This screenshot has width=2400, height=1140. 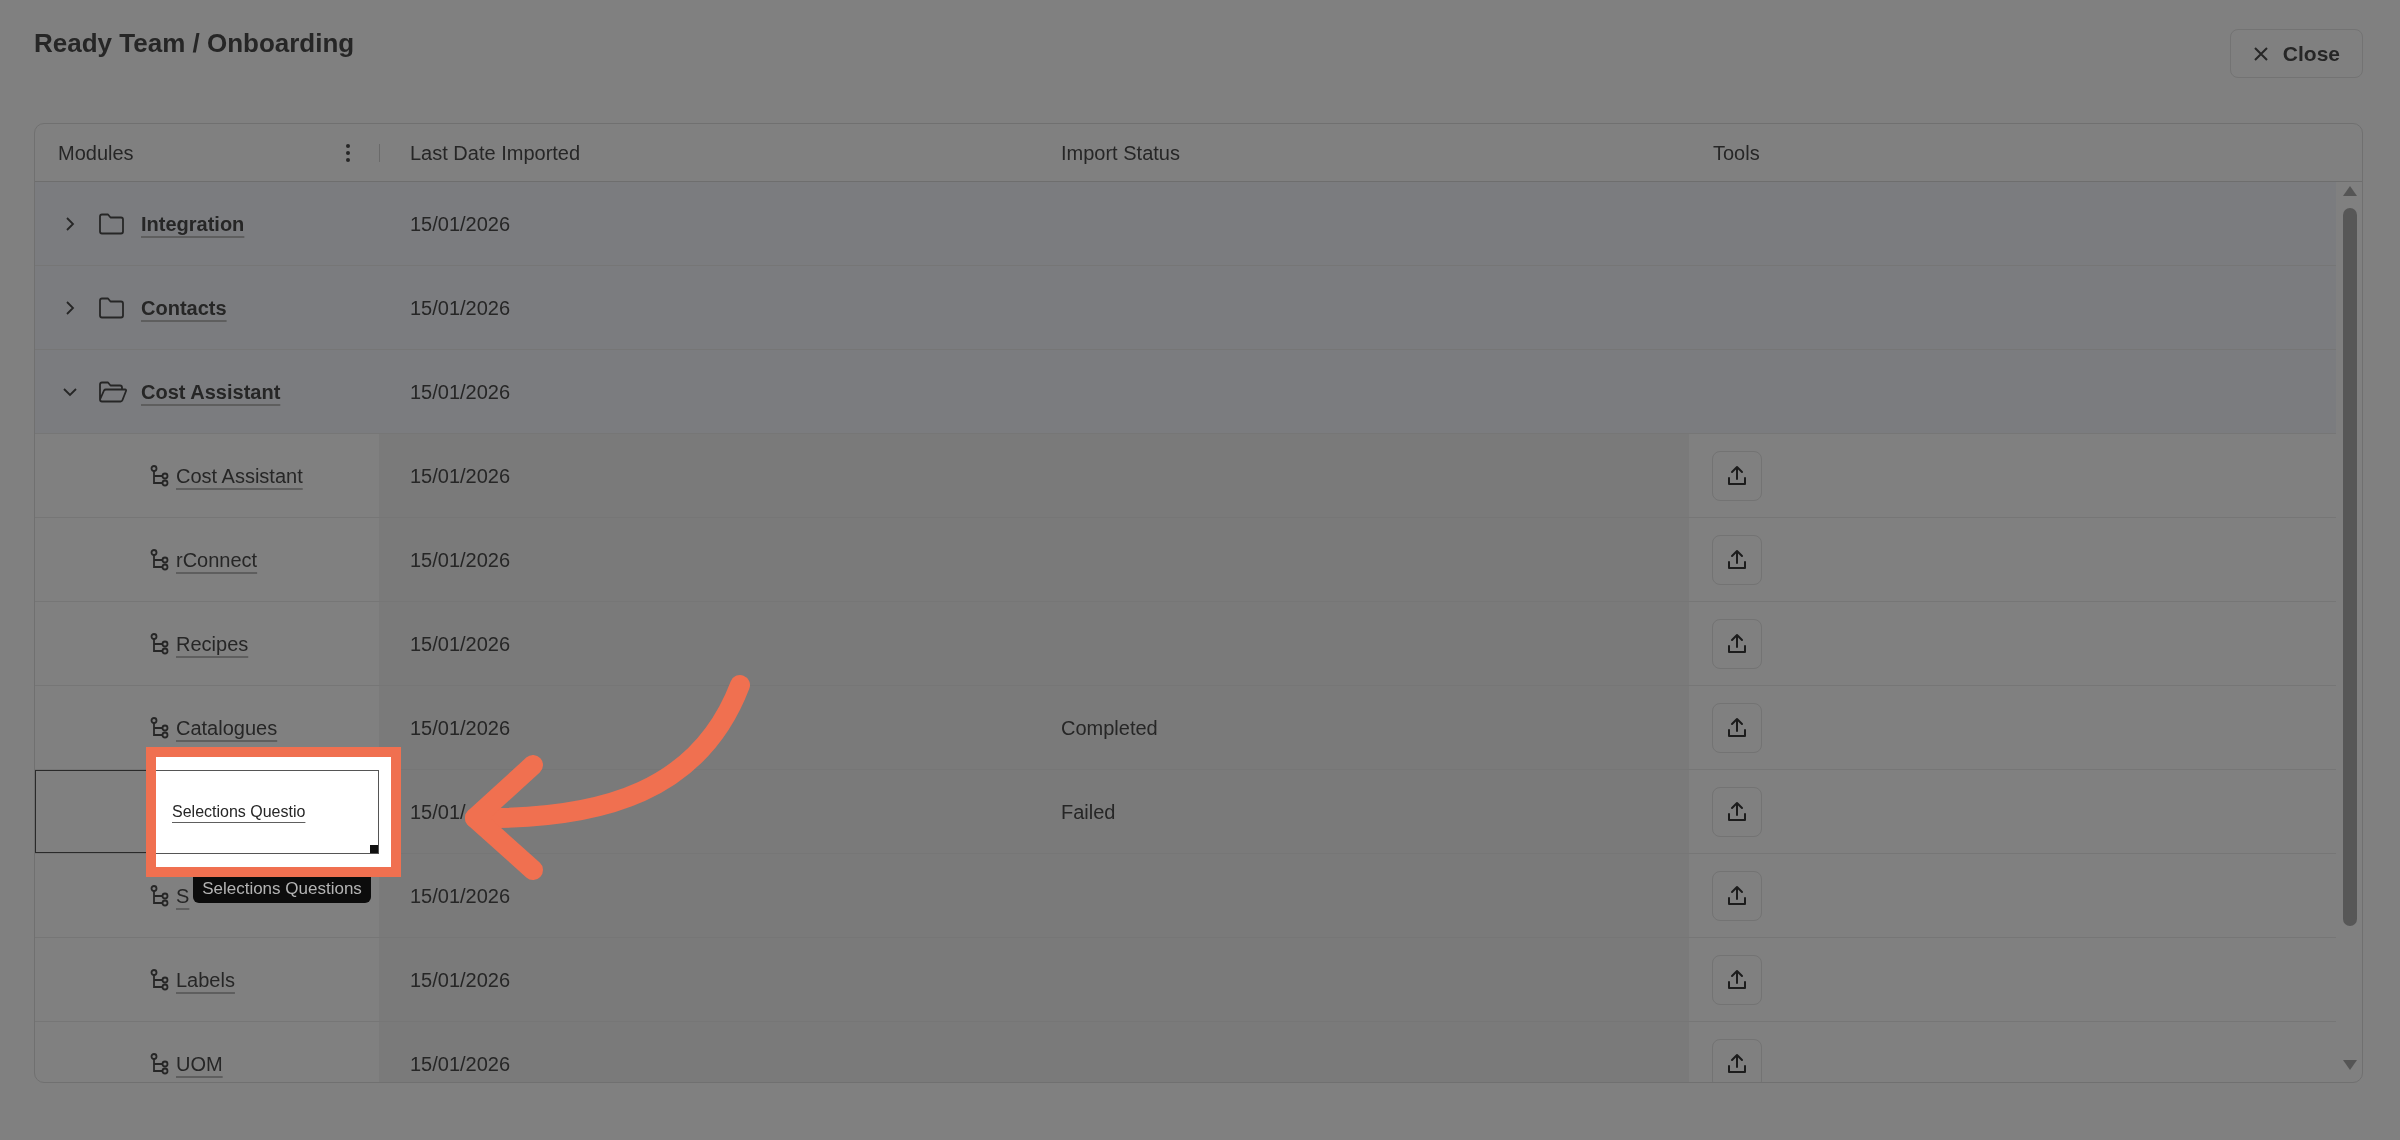 What do you see at coordinates (193, 223) in the screenshot?
I see `module-link: Integration` at bounding box center [193, 223].